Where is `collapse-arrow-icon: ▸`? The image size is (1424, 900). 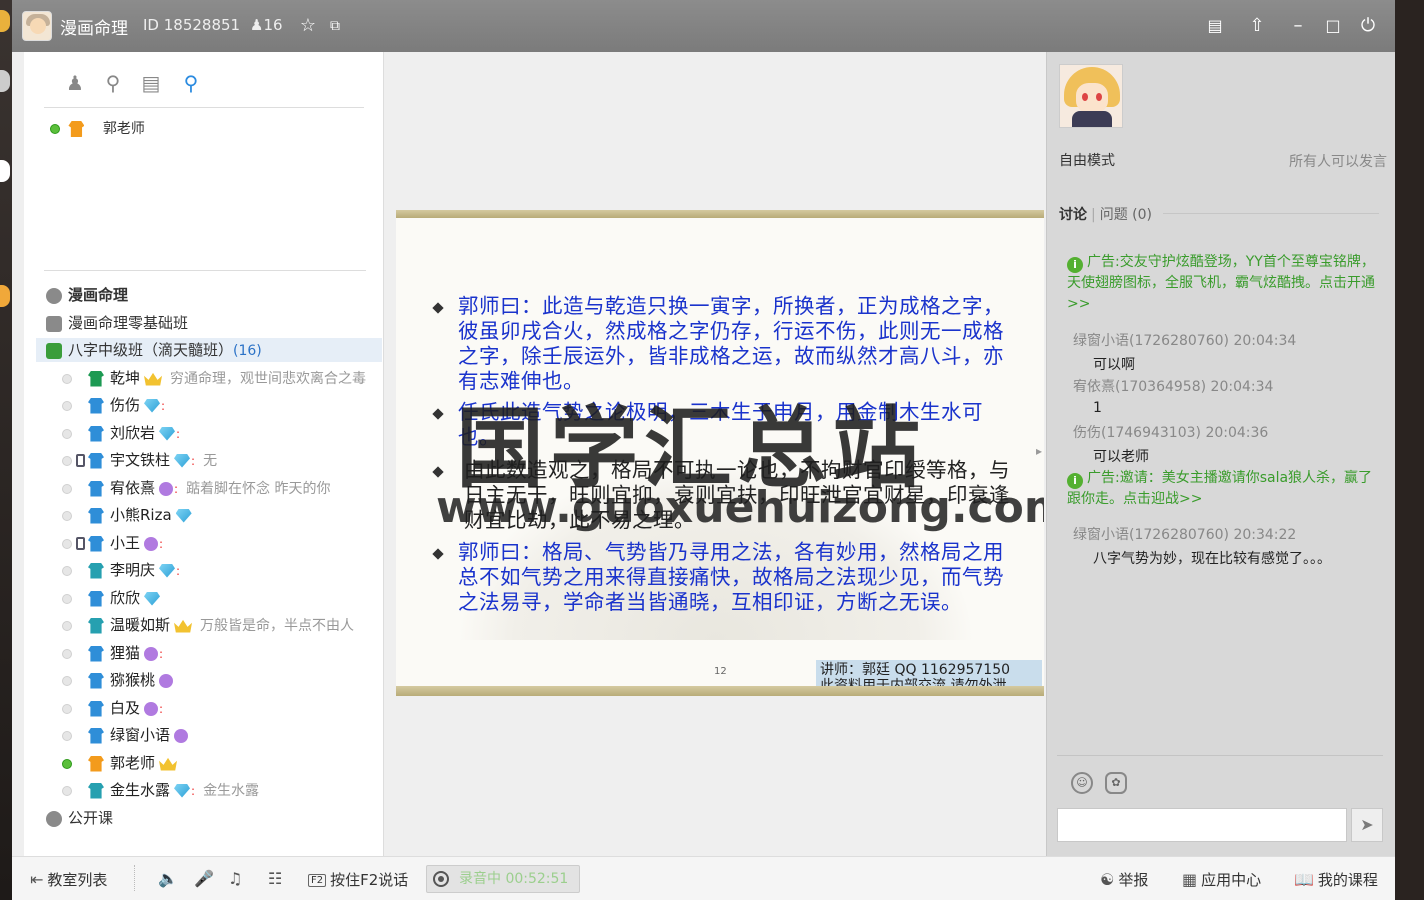 collapse-arrow-icon: ▸ is located at coordinates (1041, 452).